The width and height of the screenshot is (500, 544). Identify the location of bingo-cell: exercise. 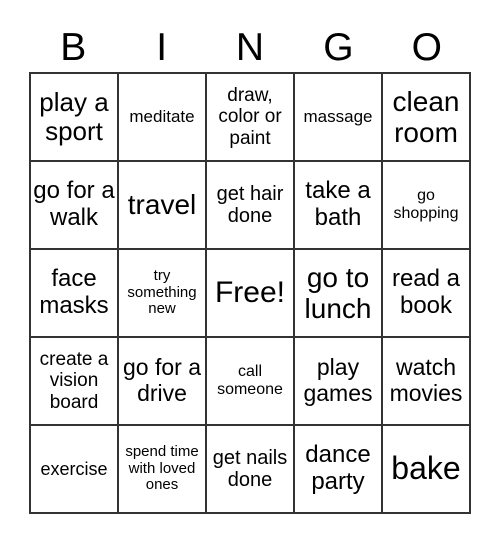
(74, 469).